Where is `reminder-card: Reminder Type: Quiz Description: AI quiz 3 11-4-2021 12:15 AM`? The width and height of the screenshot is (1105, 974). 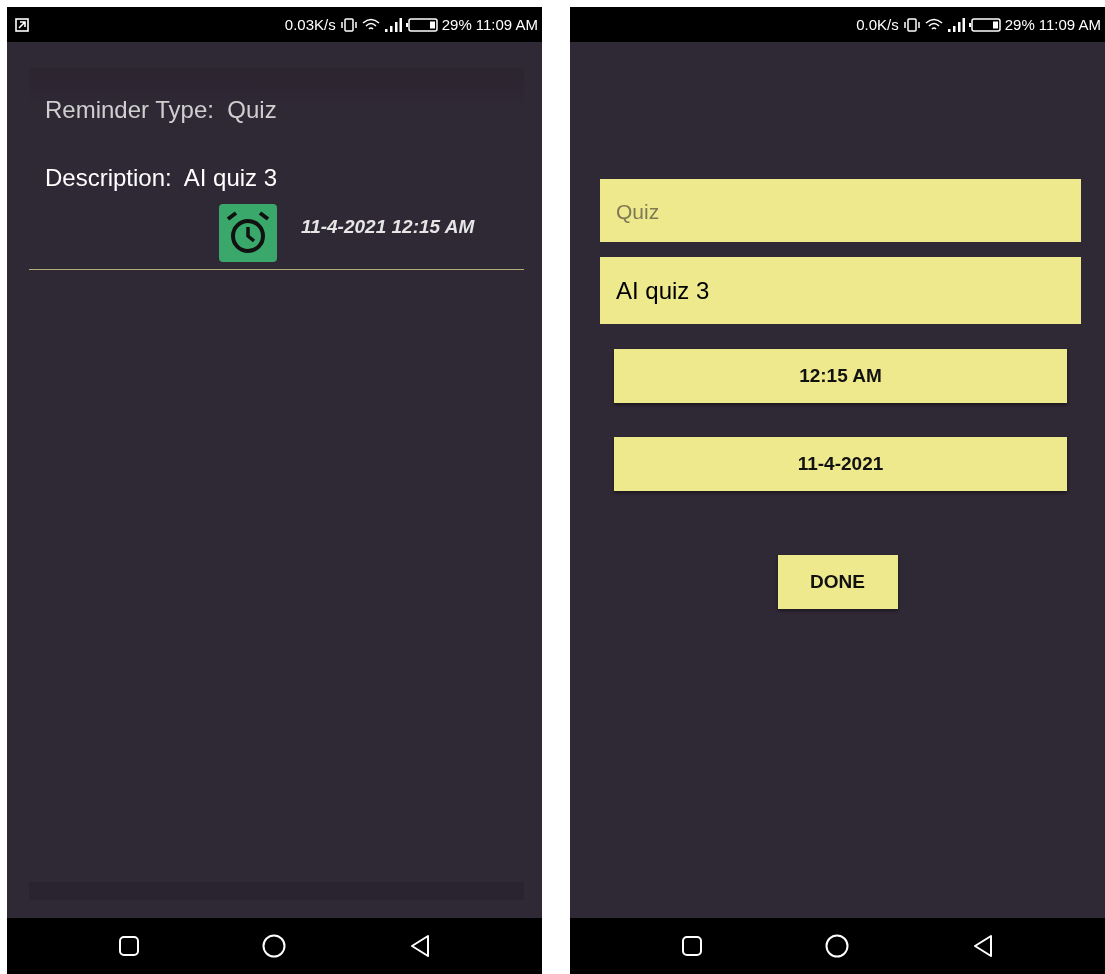
reminder-card: Reminder Type: Quiz Description: AI quiz 3 11-4-2021 12:15 AM is located at coordinates (276, 169).